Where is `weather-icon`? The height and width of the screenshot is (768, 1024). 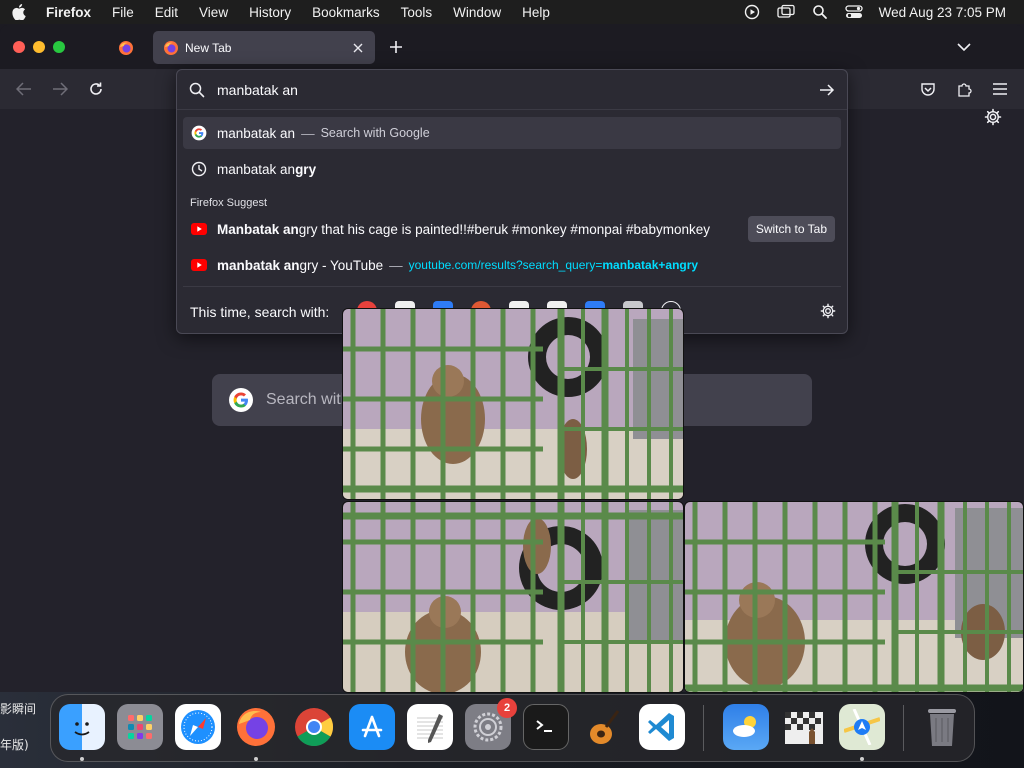
weather-icon is located at coordinates (746, 727).